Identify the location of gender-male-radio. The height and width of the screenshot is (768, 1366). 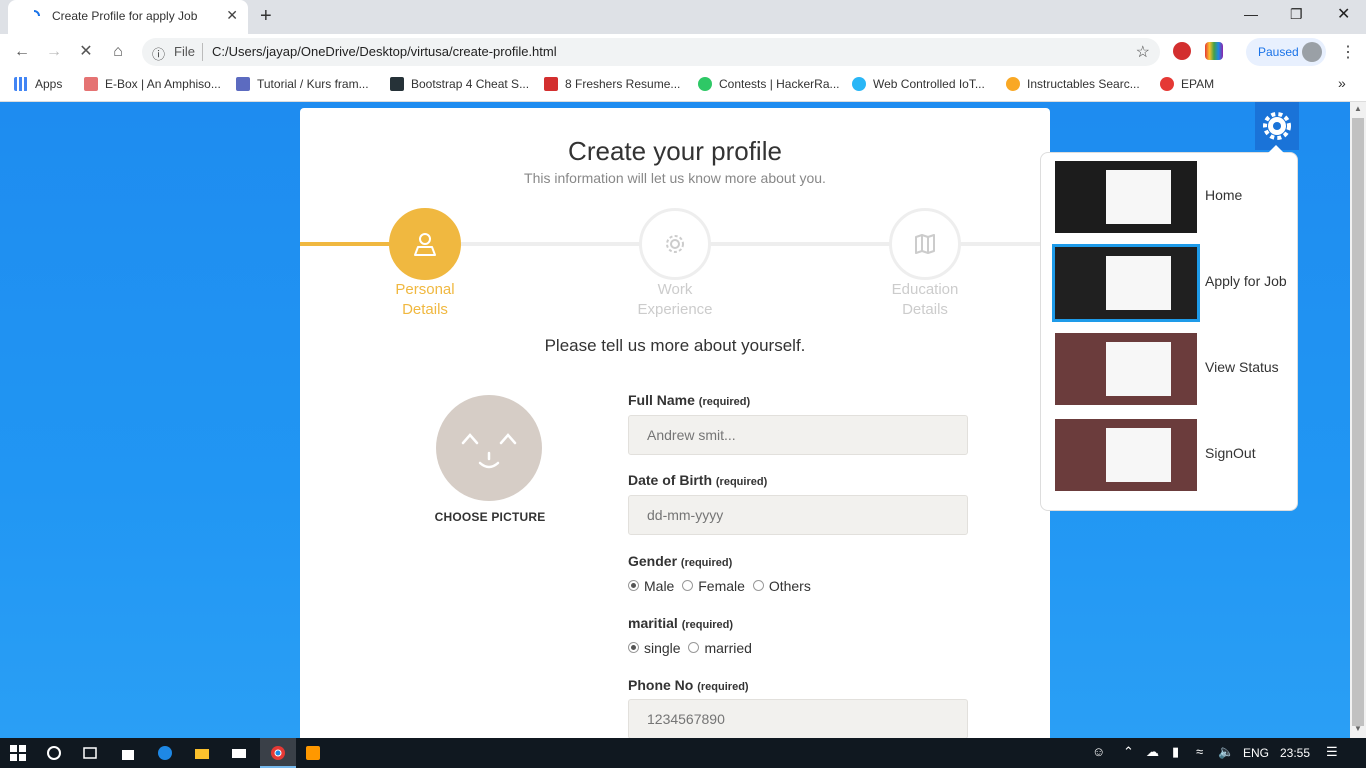
(633, 585).